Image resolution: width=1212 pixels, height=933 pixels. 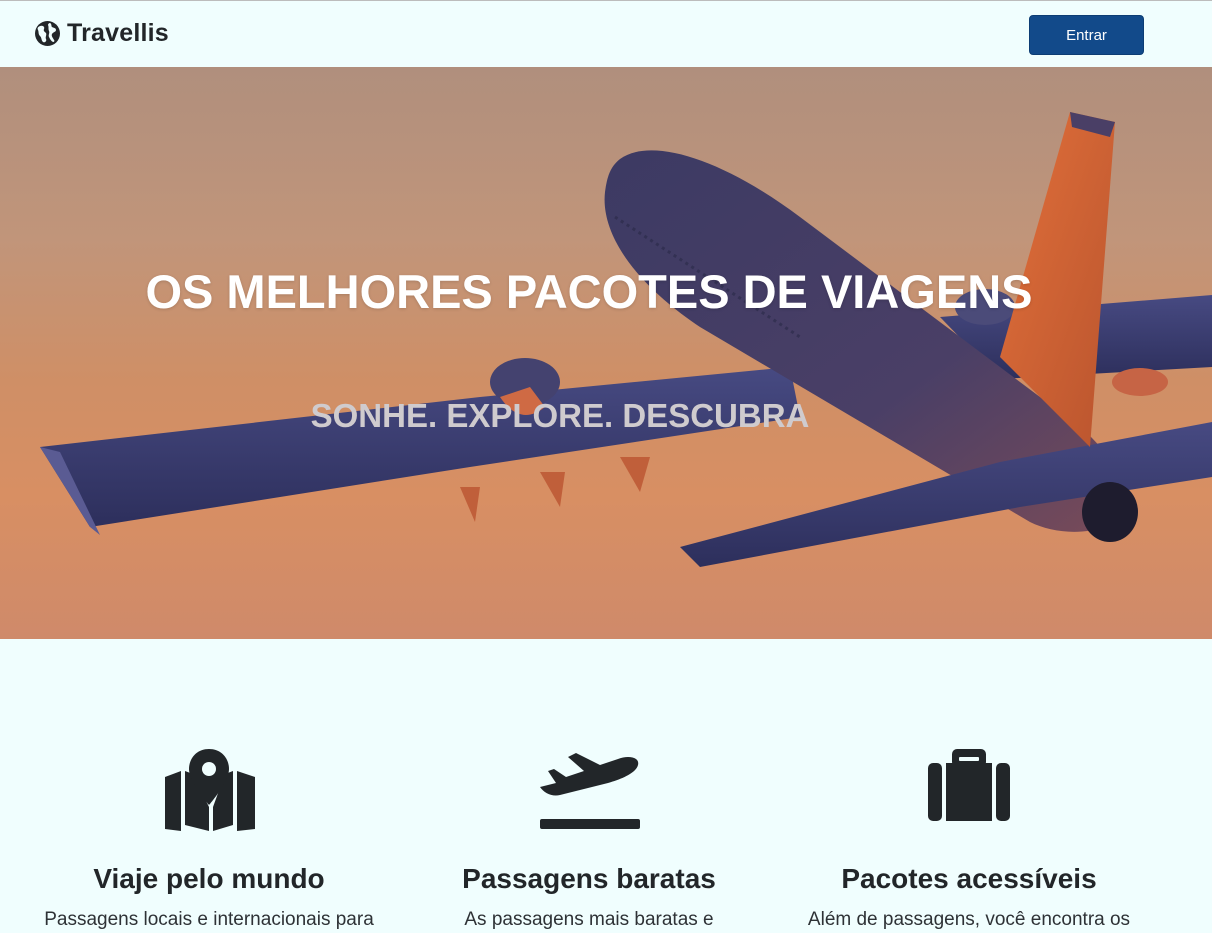 I want to click on hero-title: OS MELHORES PACOTES DE VIAGENS, so click(x=589, y=291).